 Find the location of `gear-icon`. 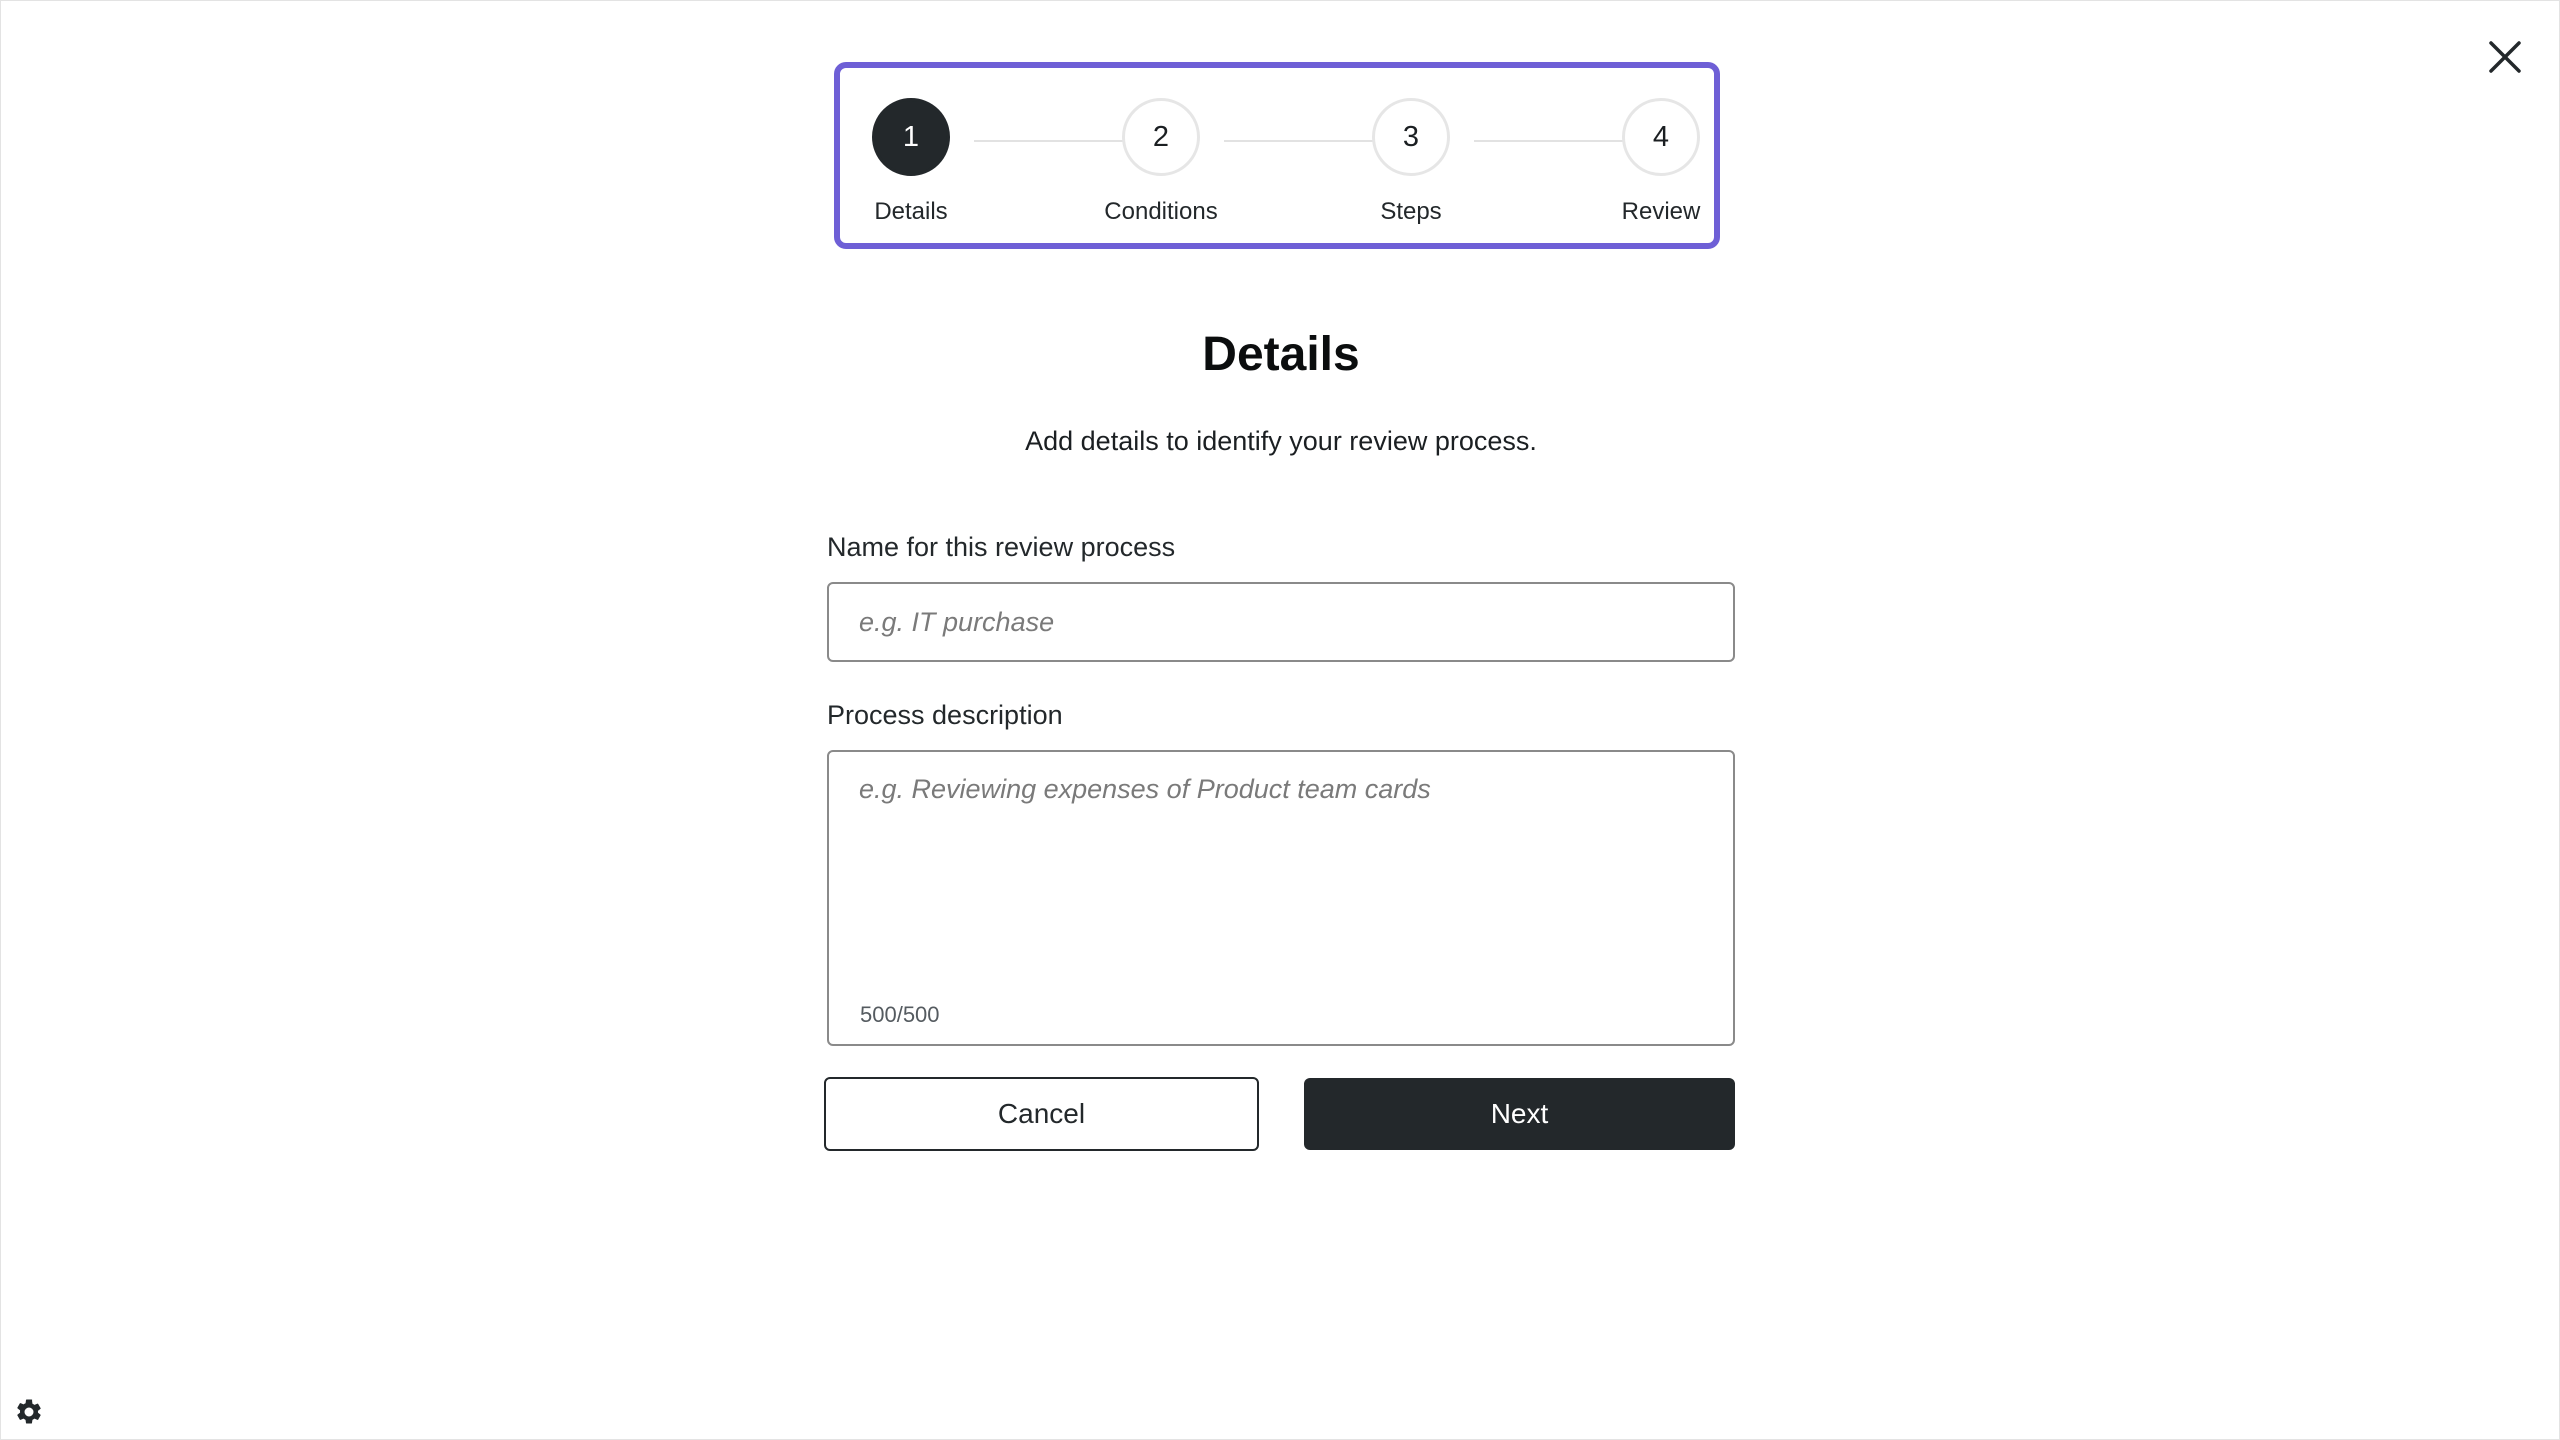

gear-icon is located at coordinates (29, 1411).